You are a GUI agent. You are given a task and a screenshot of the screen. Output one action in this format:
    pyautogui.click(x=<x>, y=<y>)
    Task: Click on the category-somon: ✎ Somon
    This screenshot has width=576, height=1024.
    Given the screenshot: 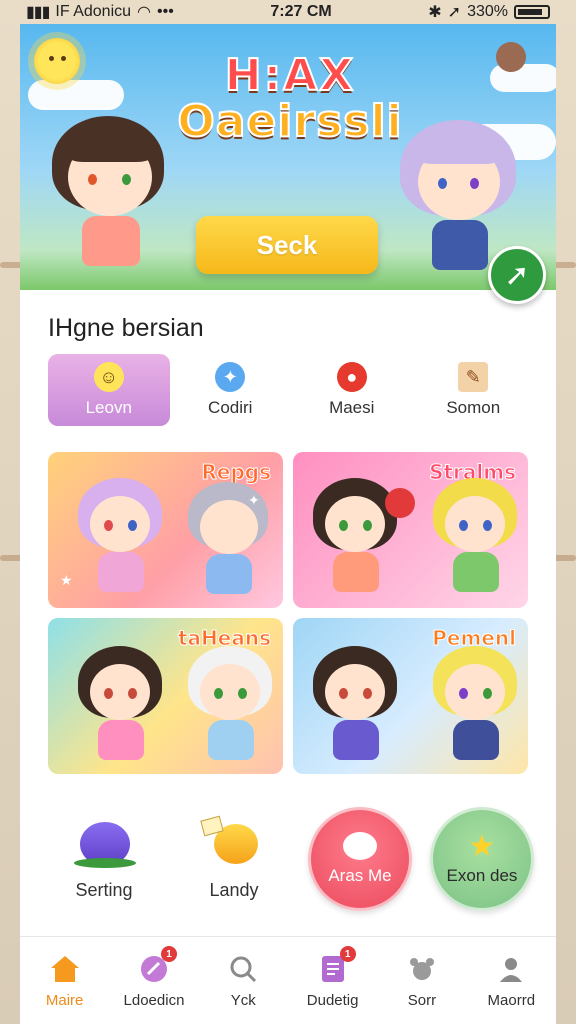 What is the action you would take?
    pyautogui.click(x=474, y=390)
    